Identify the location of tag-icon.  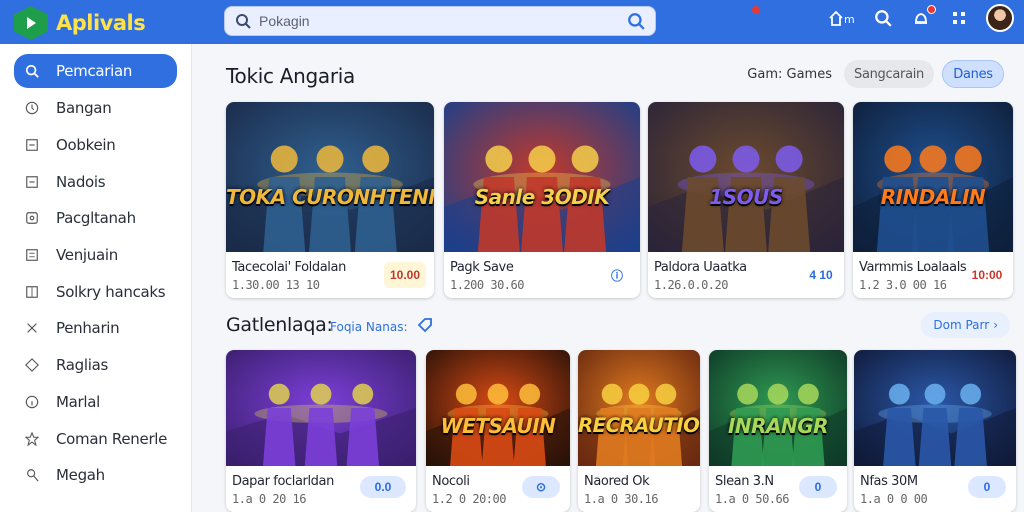
(425, 325).